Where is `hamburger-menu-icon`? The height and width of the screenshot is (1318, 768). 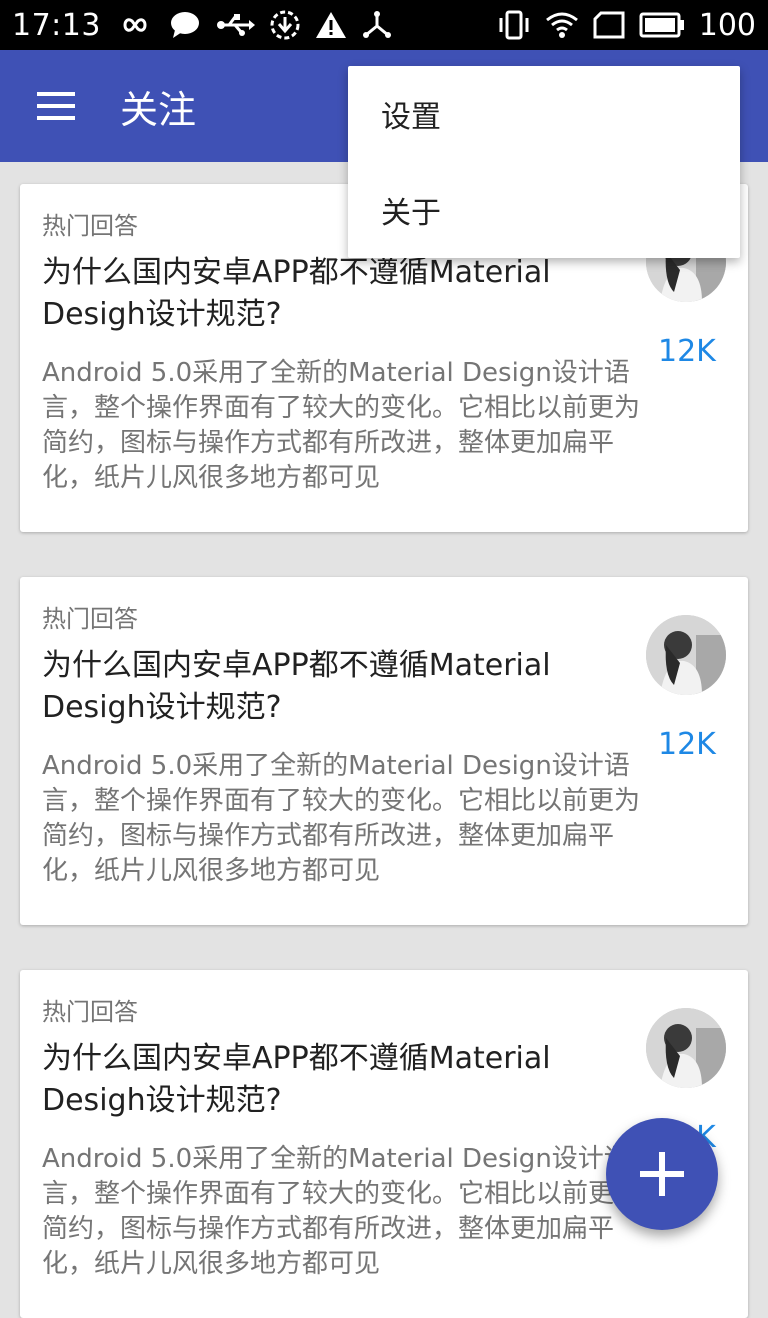 hamburger-menu-icon is located at coordinates (56, 106).